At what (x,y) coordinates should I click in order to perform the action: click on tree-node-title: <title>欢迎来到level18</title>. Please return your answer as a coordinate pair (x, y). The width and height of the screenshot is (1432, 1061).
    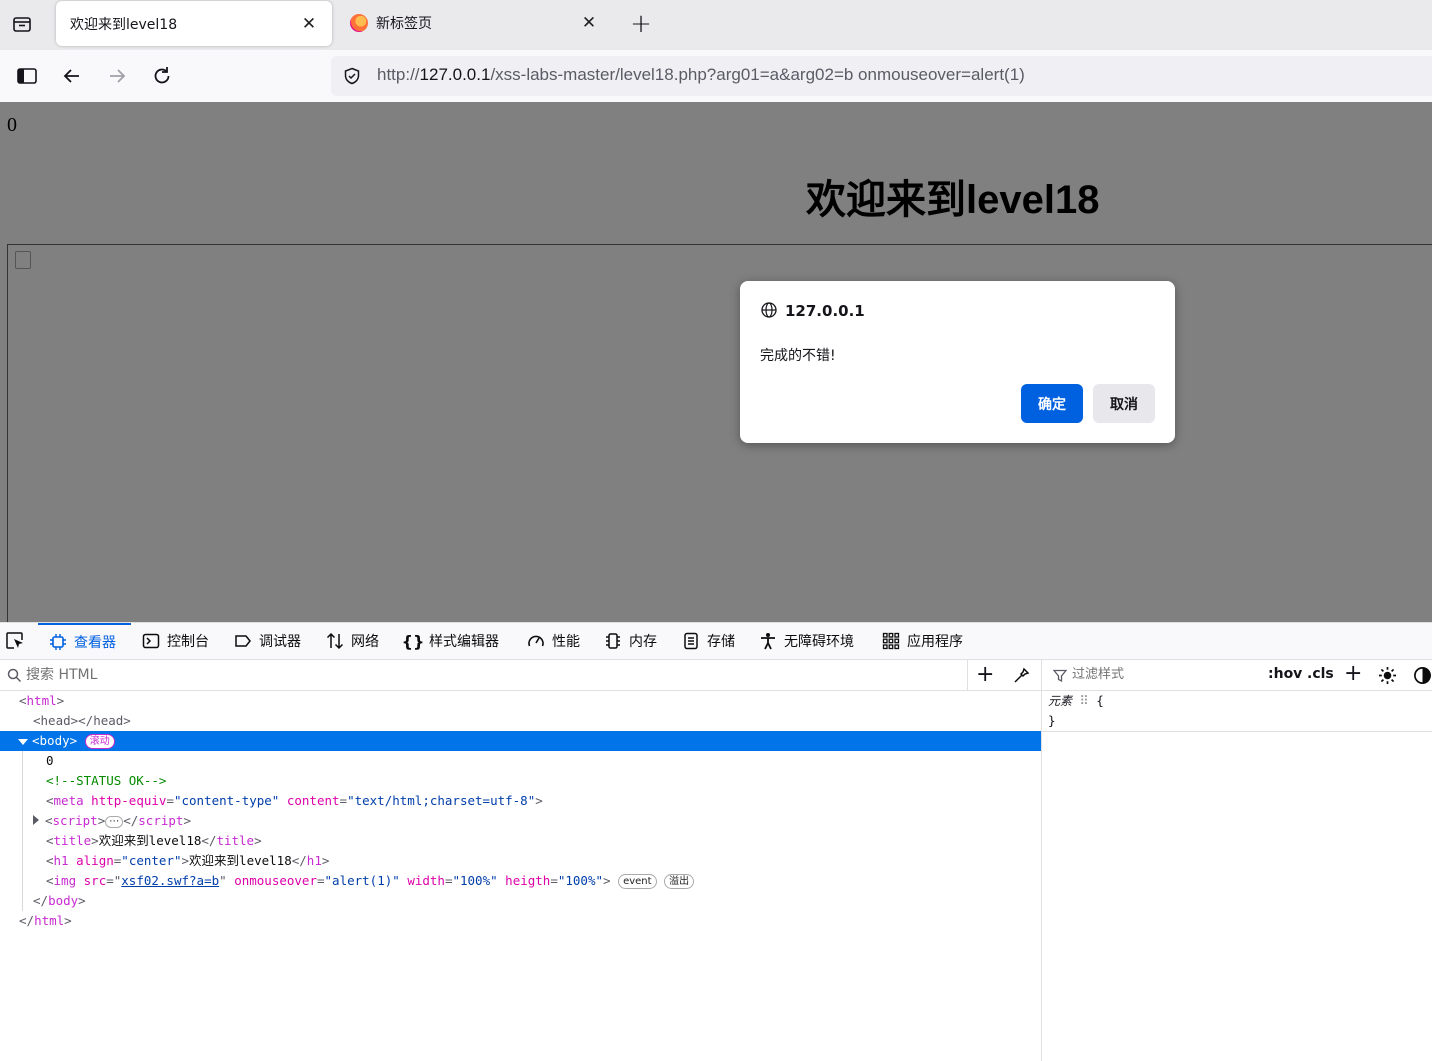
    Looking at the image, I should click on (520, 841).